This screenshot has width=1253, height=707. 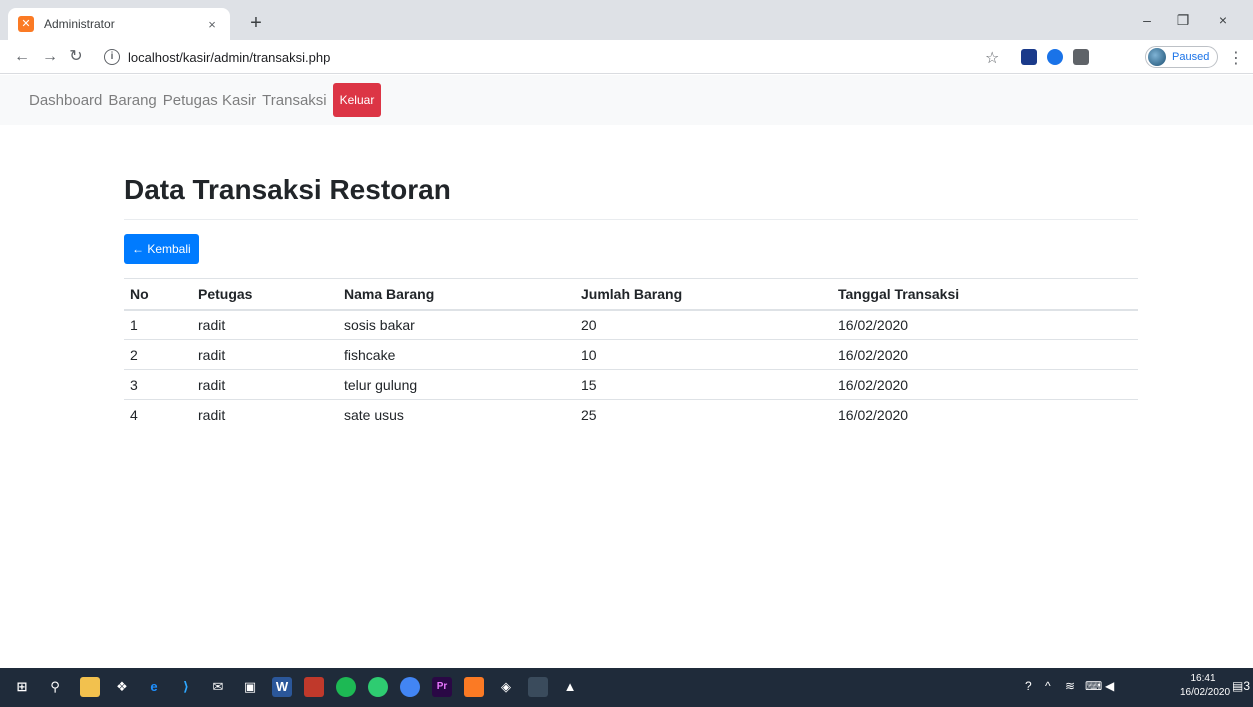 What do you see at coordinates (65, 100) in the screenshot?
I see `nav-link-dashboard: Dashboard` at bounding box center [65, 100].